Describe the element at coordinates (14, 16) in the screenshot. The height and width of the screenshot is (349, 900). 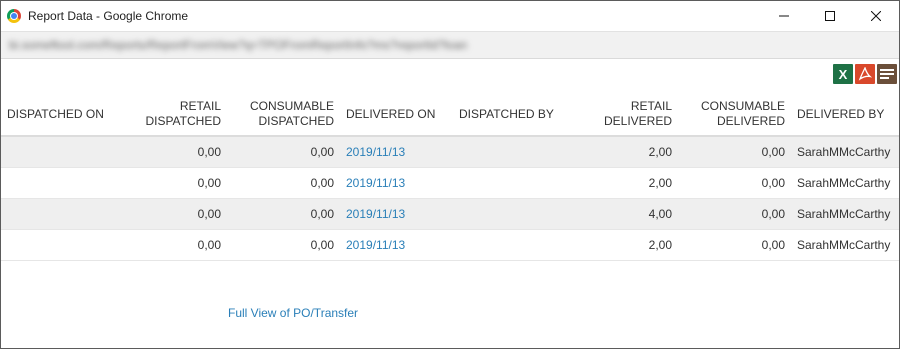
I see `chrome-icon` at that location.